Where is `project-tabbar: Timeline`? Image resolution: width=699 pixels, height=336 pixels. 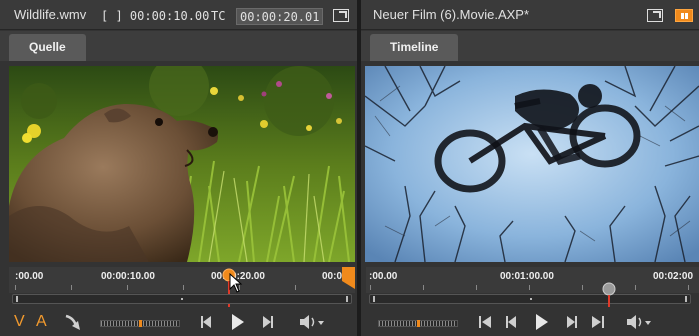 project-tabbar: Timeline is located at coordinates (530, 46).